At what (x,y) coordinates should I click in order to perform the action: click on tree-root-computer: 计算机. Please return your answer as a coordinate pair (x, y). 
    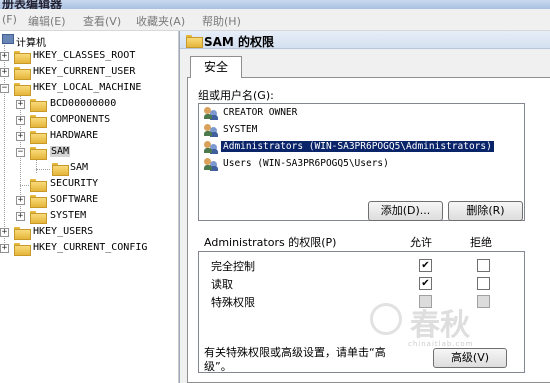
    Looking at the image, I should click on (89, 41).